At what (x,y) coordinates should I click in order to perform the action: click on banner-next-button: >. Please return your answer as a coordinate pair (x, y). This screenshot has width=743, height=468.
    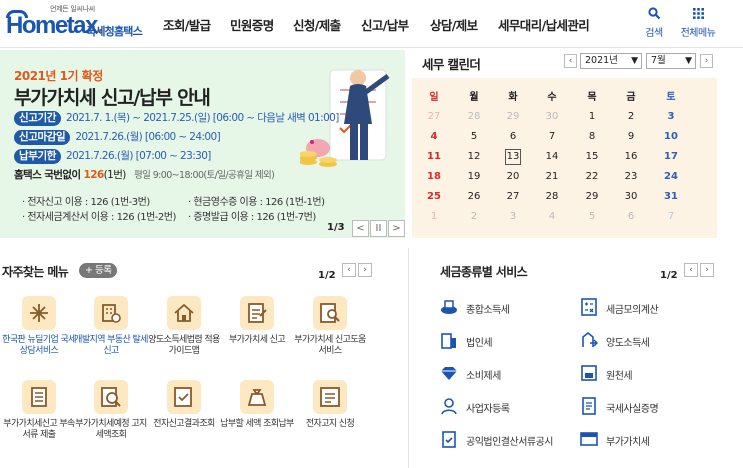
    Looking at the image, I should click on (396, 228).